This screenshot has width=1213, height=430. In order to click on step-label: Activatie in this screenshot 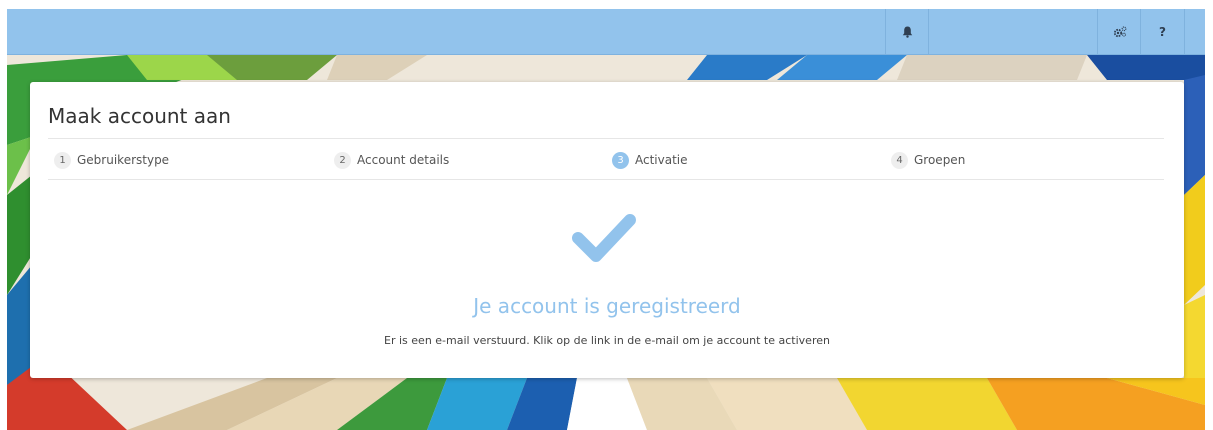, I will do `click(661, 160)`.